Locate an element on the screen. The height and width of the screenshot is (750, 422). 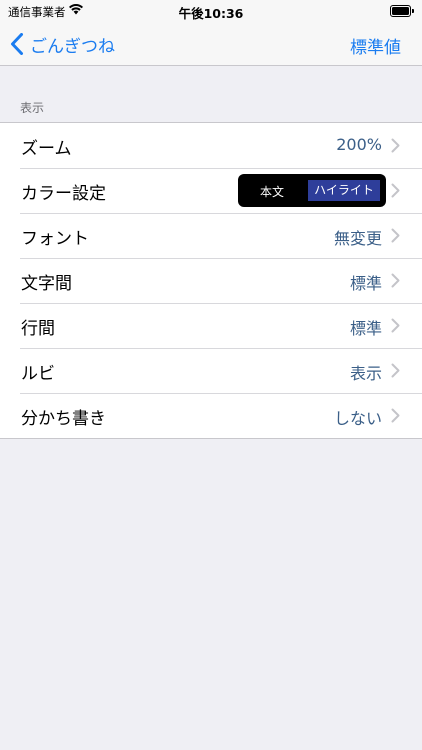
preview-body-text: 本文 is located at coordinates (272, 192).